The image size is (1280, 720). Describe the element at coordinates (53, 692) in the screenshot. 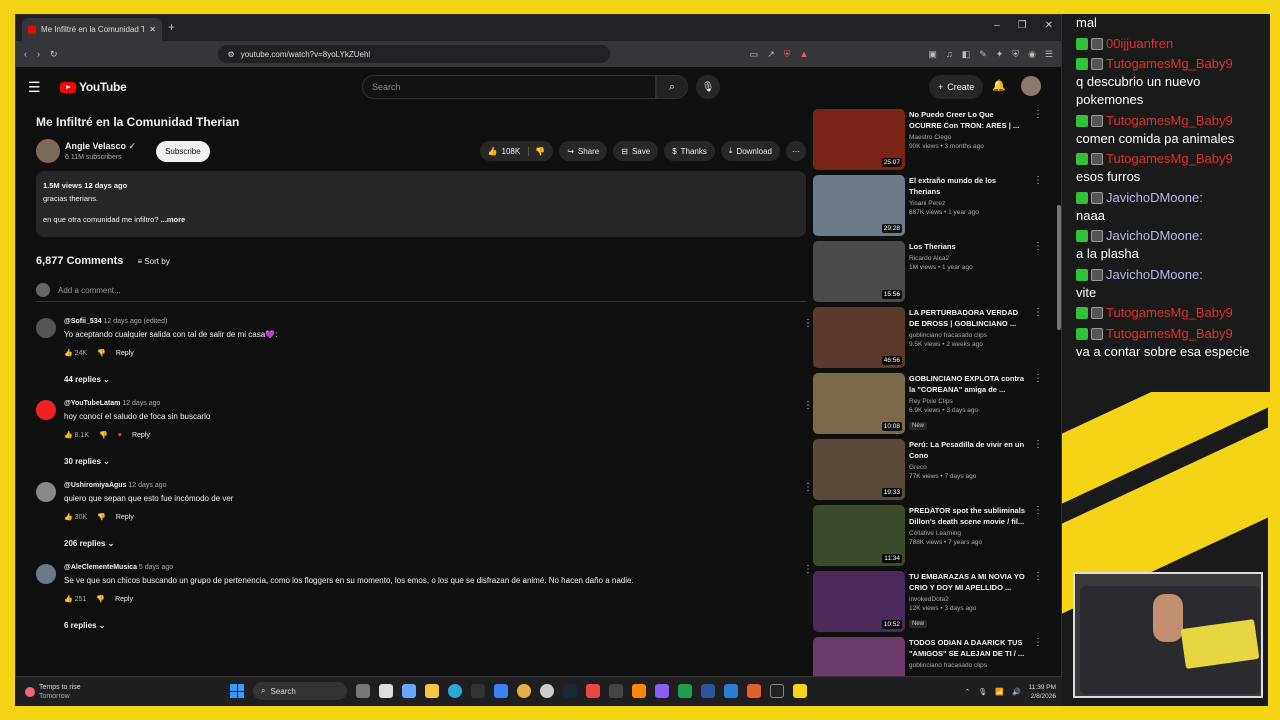

I see `weather-widget: Temps to rise Tomorrow` at that location.